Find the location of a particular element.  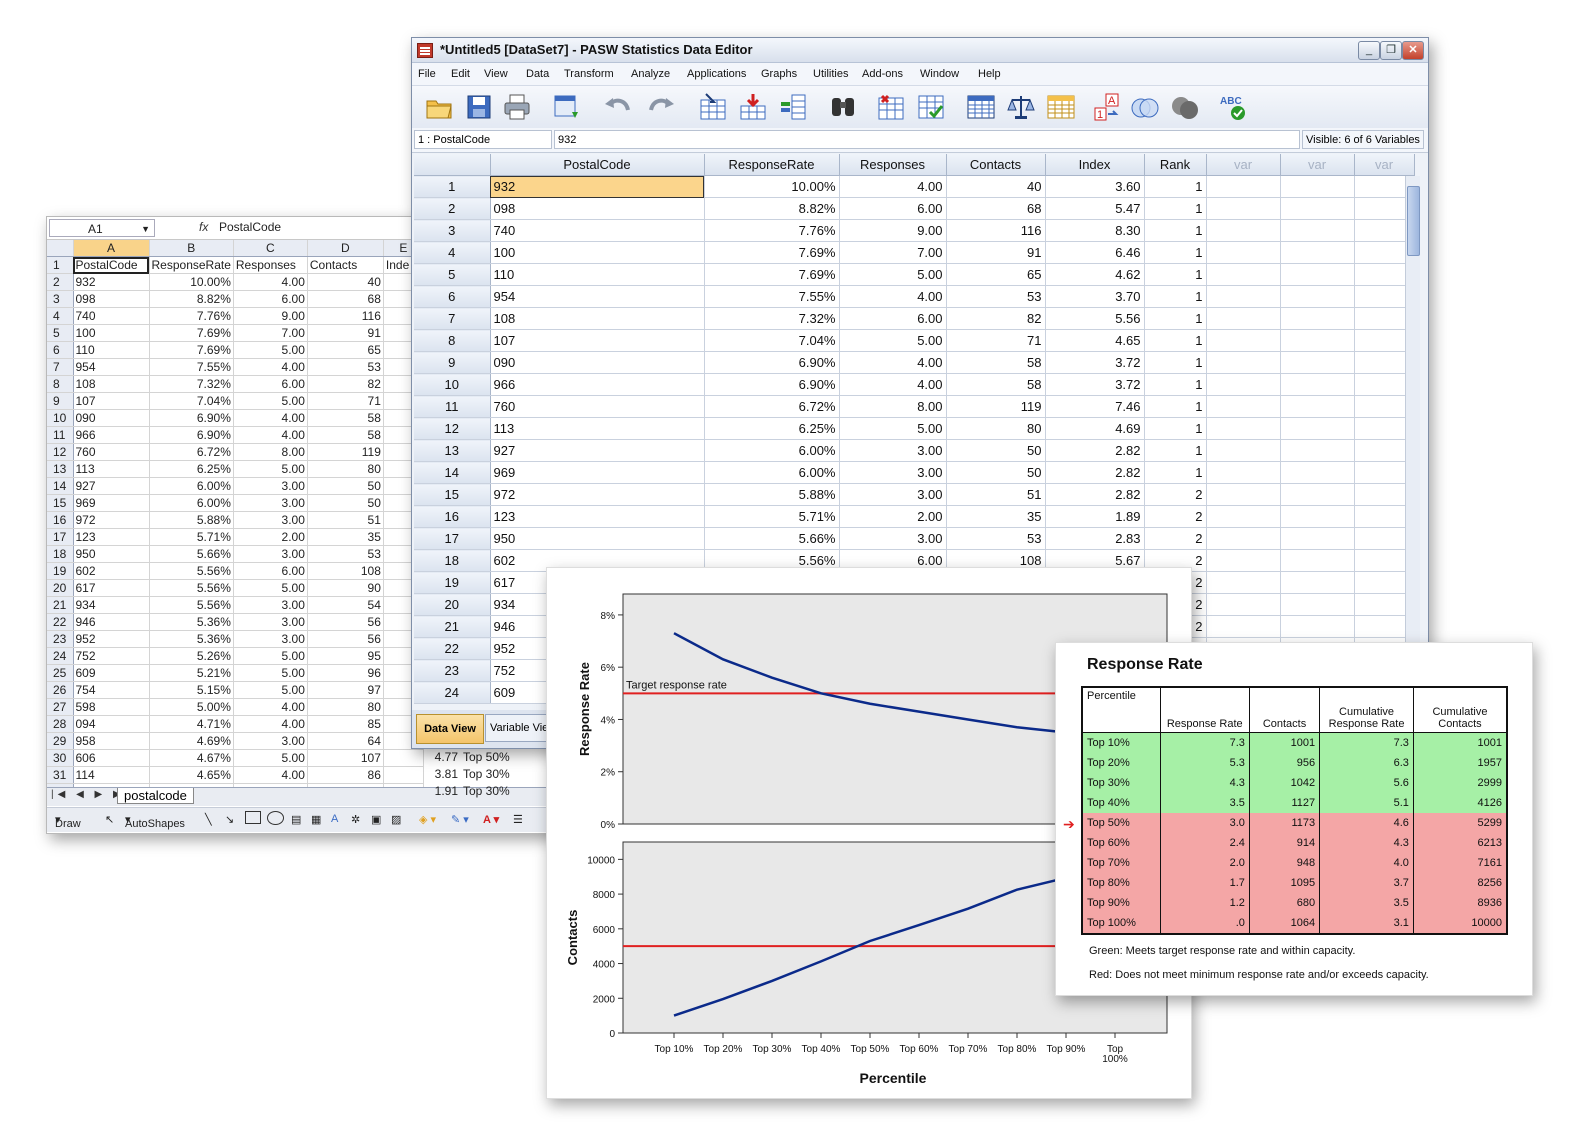

row-number: 23 is located at coordinates (452, 670).